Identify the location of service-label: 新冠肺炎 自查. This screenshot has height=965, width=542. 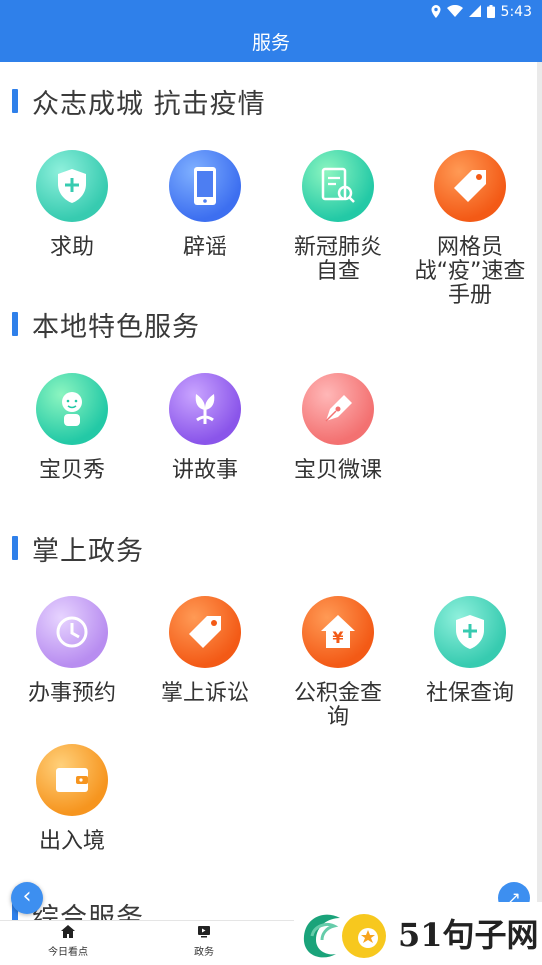
(337, 259).